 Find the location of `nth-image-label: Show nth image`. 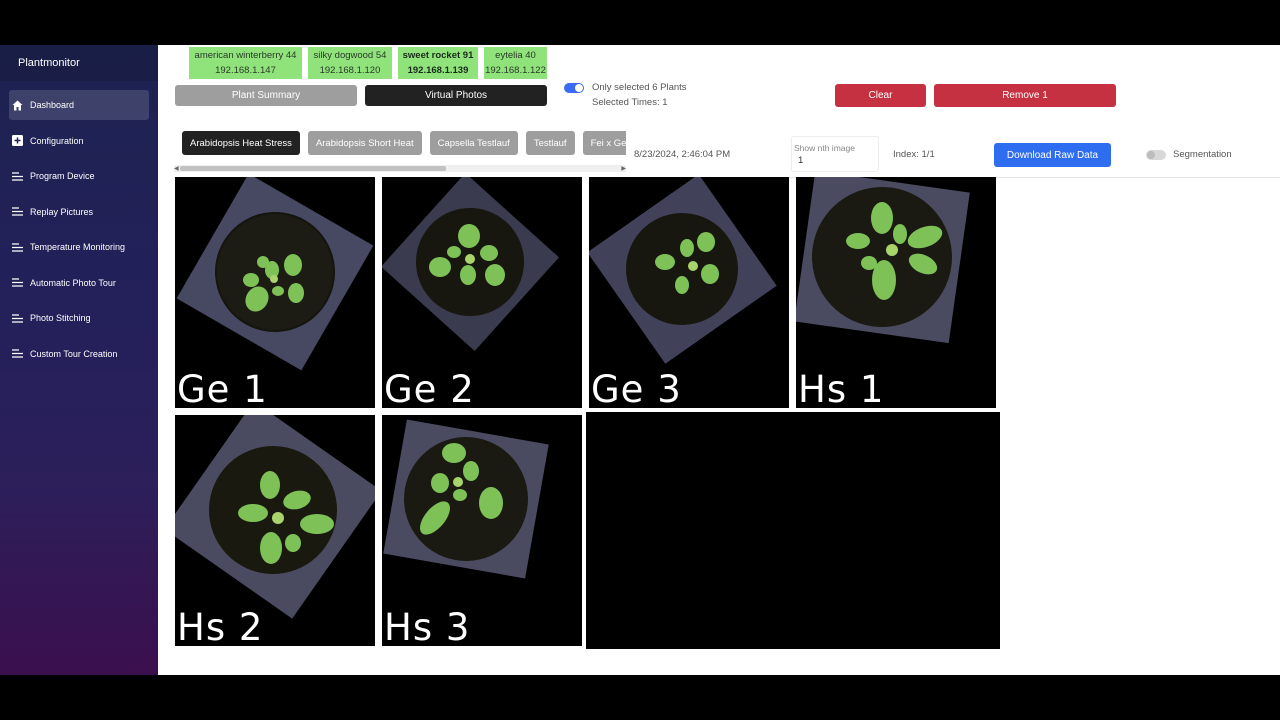

nth-image-label: Show nth image is located at coordinates (824, 148).